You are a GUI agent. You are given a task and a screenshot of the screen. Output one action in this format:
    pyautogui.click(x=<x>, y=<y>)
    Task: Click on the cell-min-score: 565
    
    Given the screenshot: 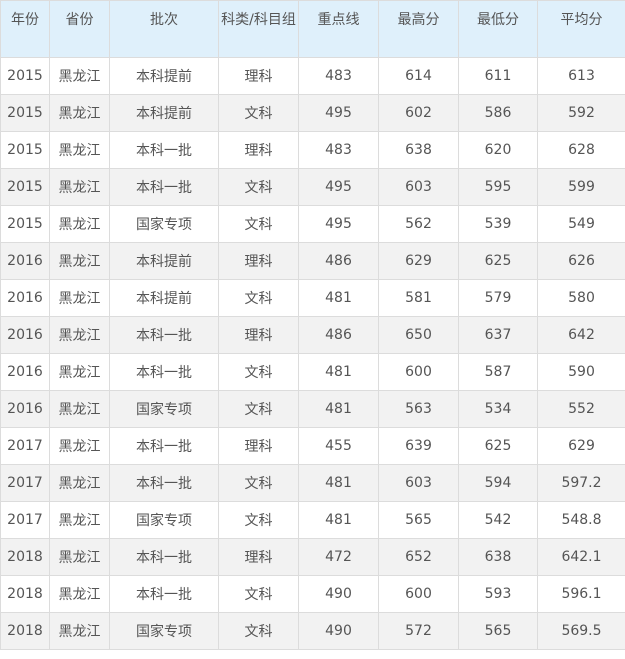 What is the action you would take?
    pyautogui.click(x=498, y=631)
    